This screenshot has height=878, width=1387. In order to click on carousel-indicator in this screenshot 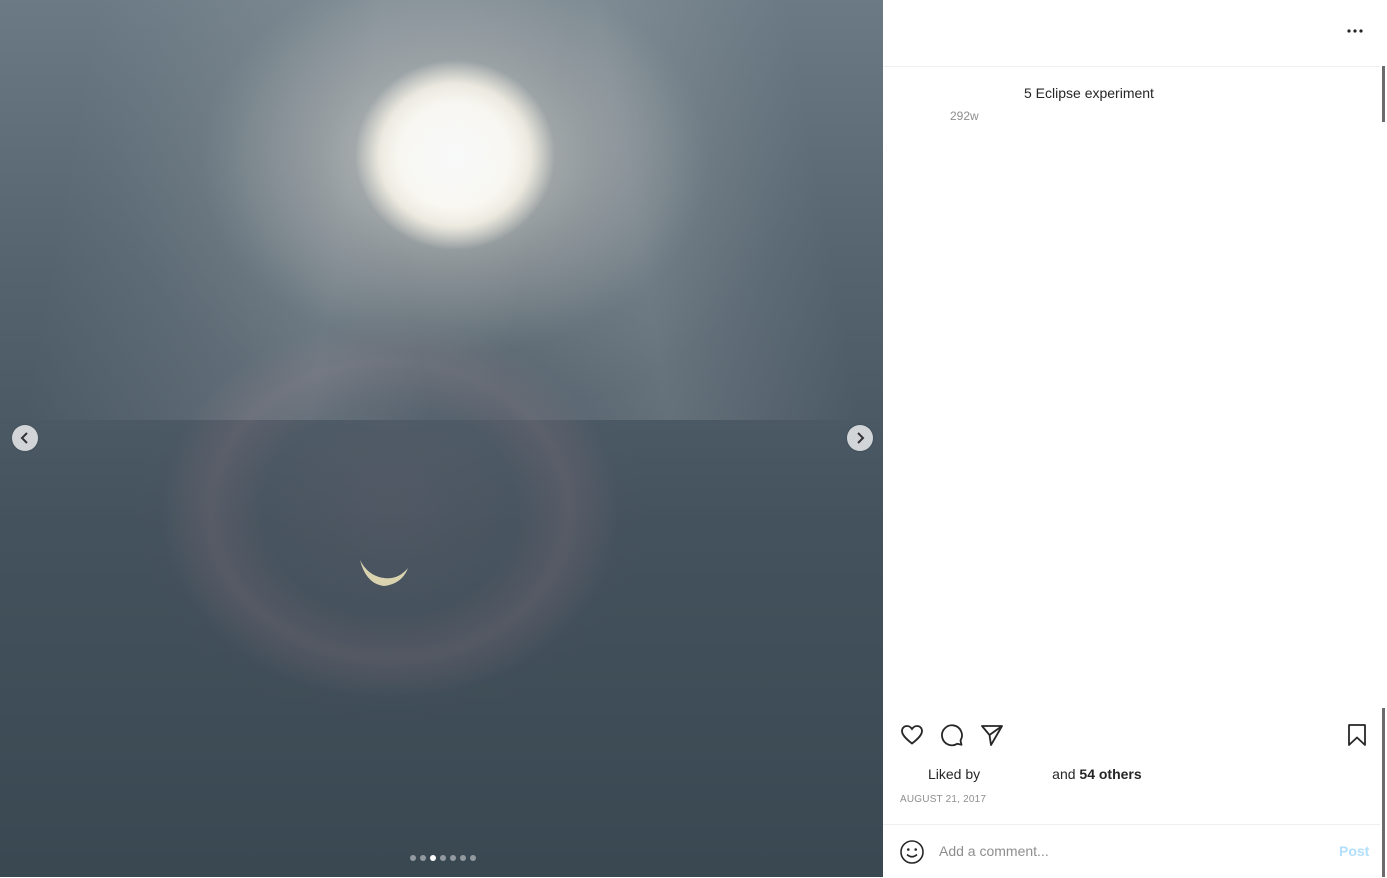, I will do `click(443, 858)`.